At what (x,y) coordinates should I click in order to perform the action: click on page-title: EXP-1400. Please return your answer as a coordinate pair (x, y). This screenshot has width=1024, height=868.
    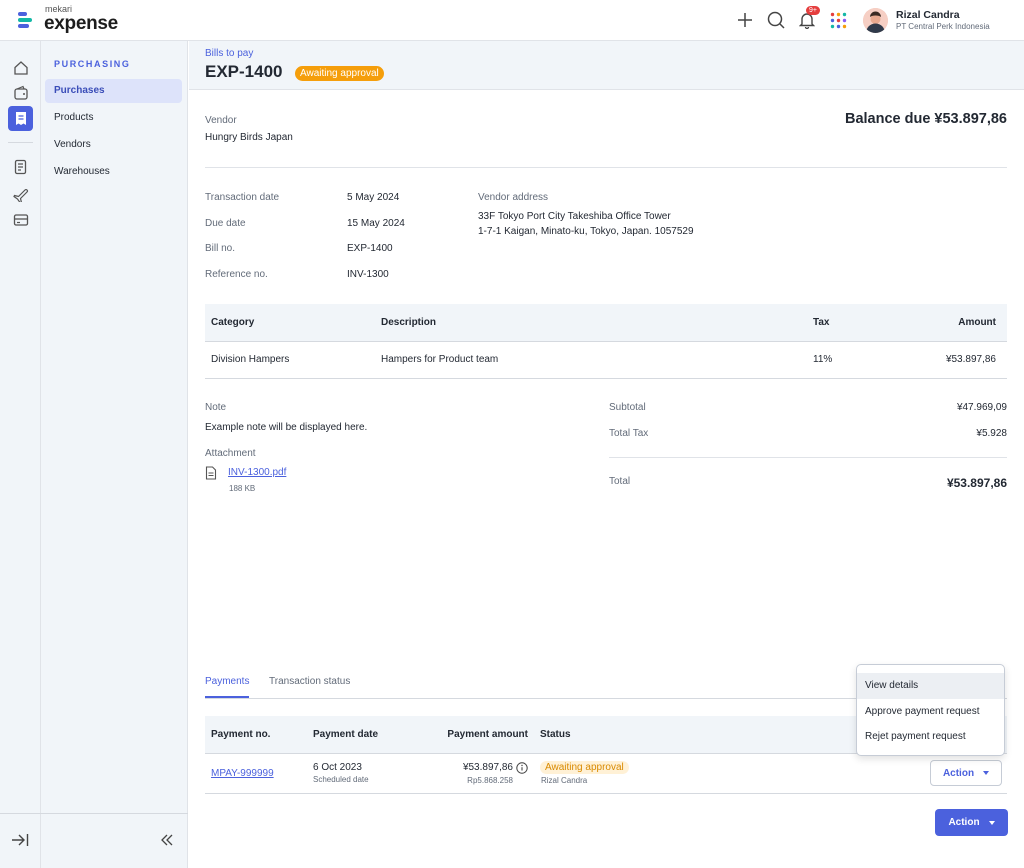
    Looking at the image, I should click on (244, 71).